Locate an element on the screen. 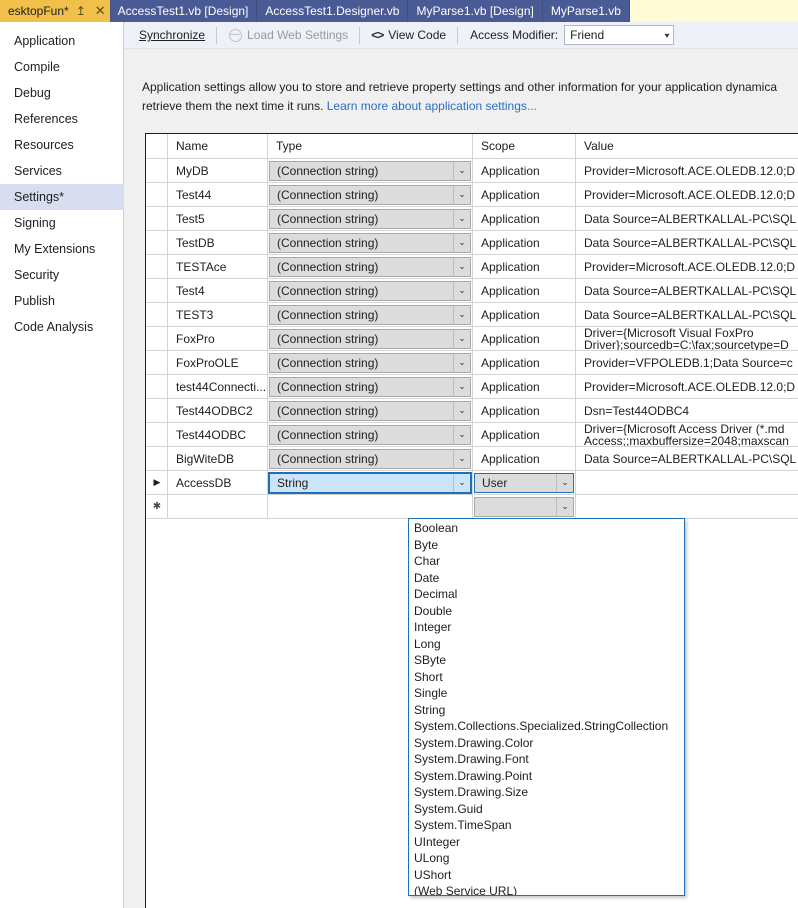 This screenshot has width=798, height=908. document-tab-1: AccessTest1.vb [Design] is located at coordinates (183, 11).